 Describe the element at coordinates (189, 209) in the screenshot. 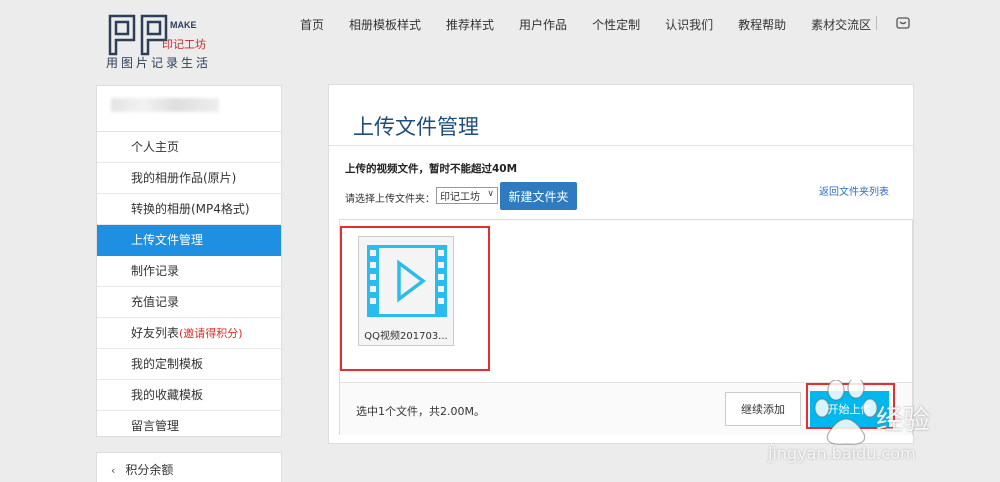

I see `sidebar-item-converted-albums: 转换的相册(MP4格式)` at that location.